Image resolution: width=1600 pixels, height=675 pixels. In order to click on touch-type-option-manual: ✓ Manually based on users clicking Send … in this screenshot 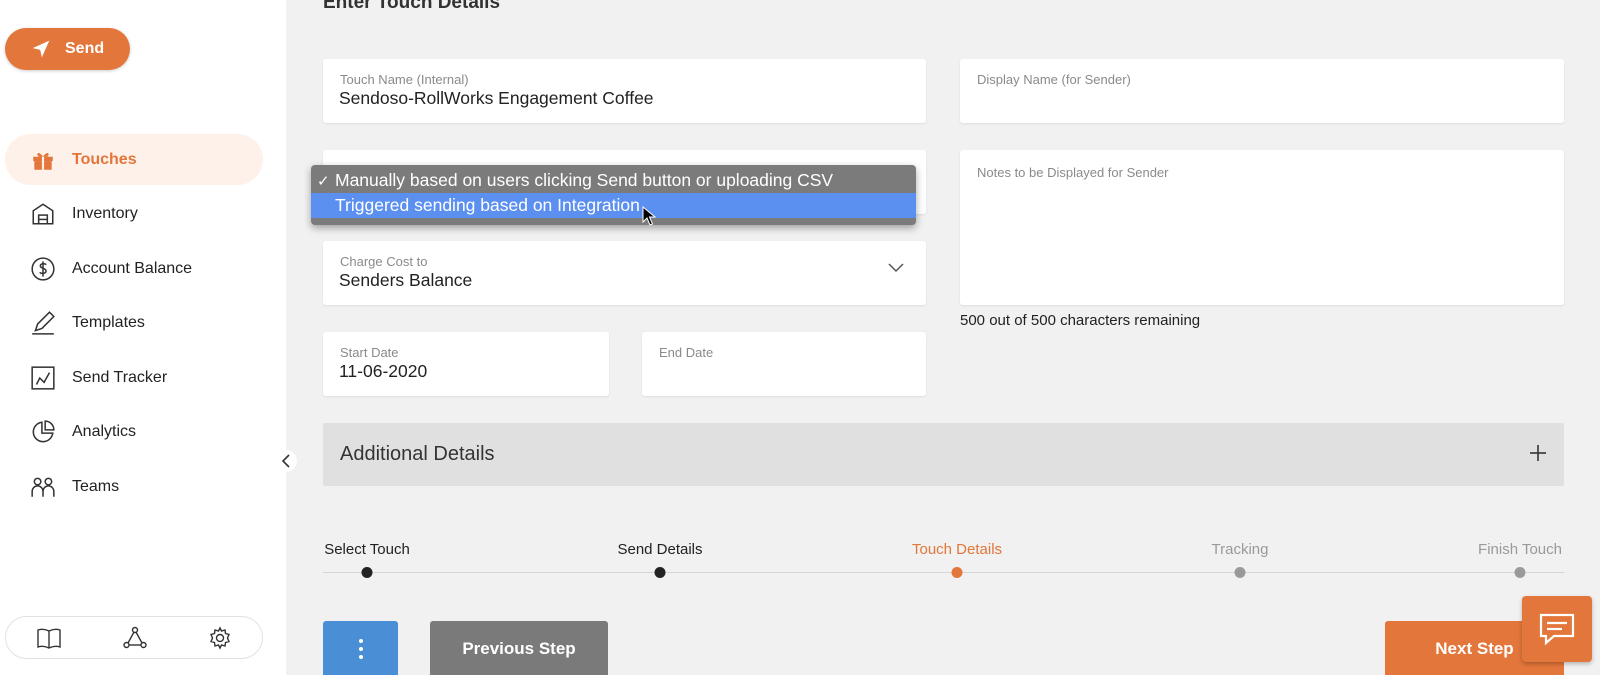, I will do `click(613, 180)`.